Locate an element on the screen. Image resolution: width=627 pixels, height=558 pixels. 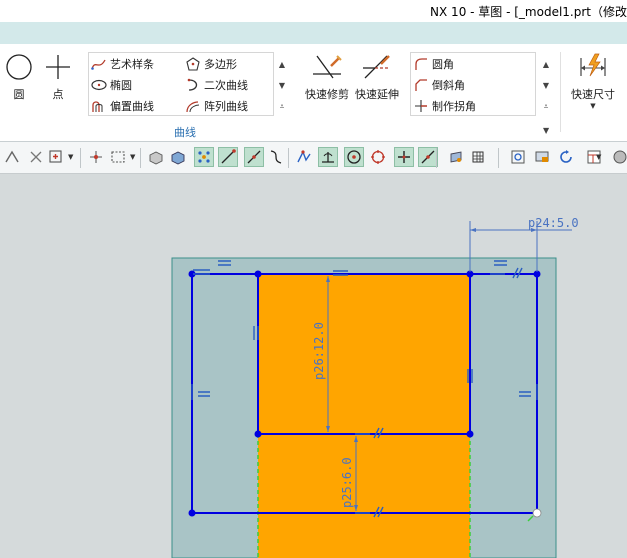
point-on-button is located at coordinates (404, 157).